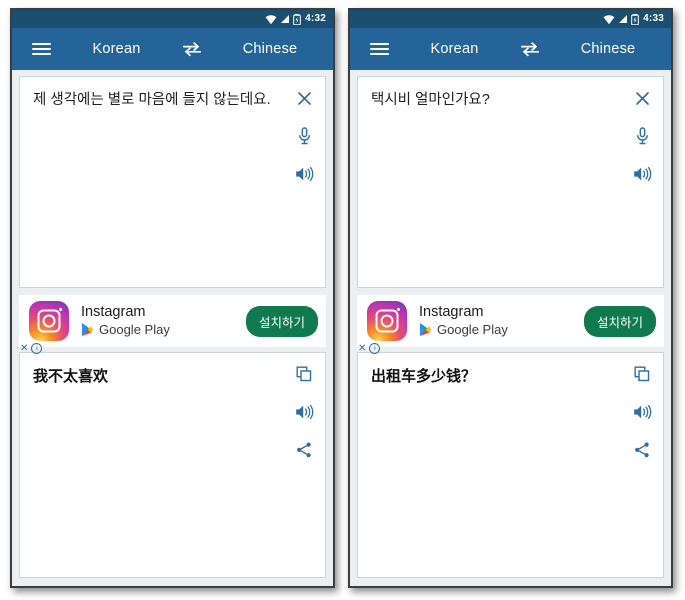  I want to click on status-clock: 4:32, so click(315, 18).